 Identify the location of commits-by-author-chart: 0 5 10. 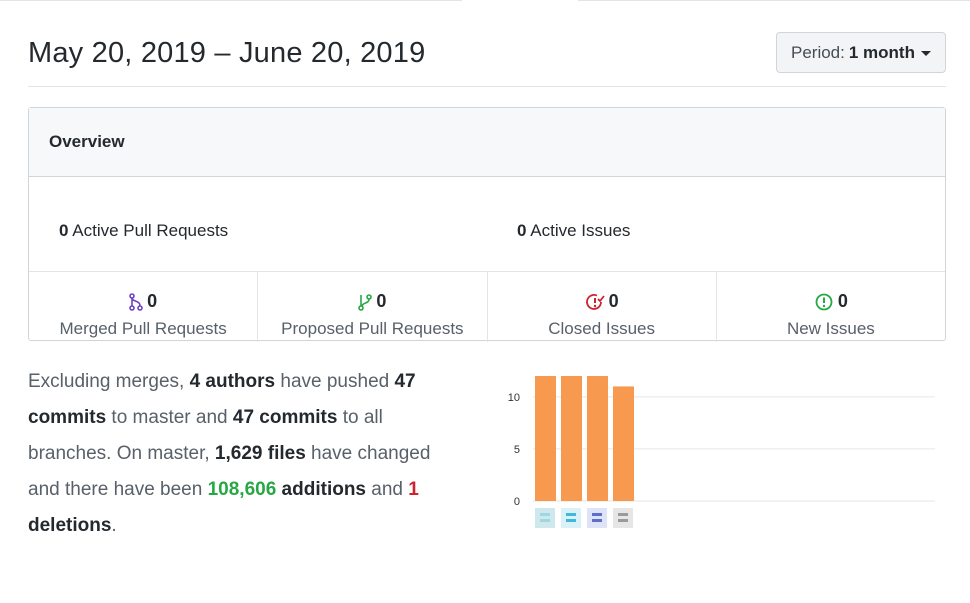
(721, 452).